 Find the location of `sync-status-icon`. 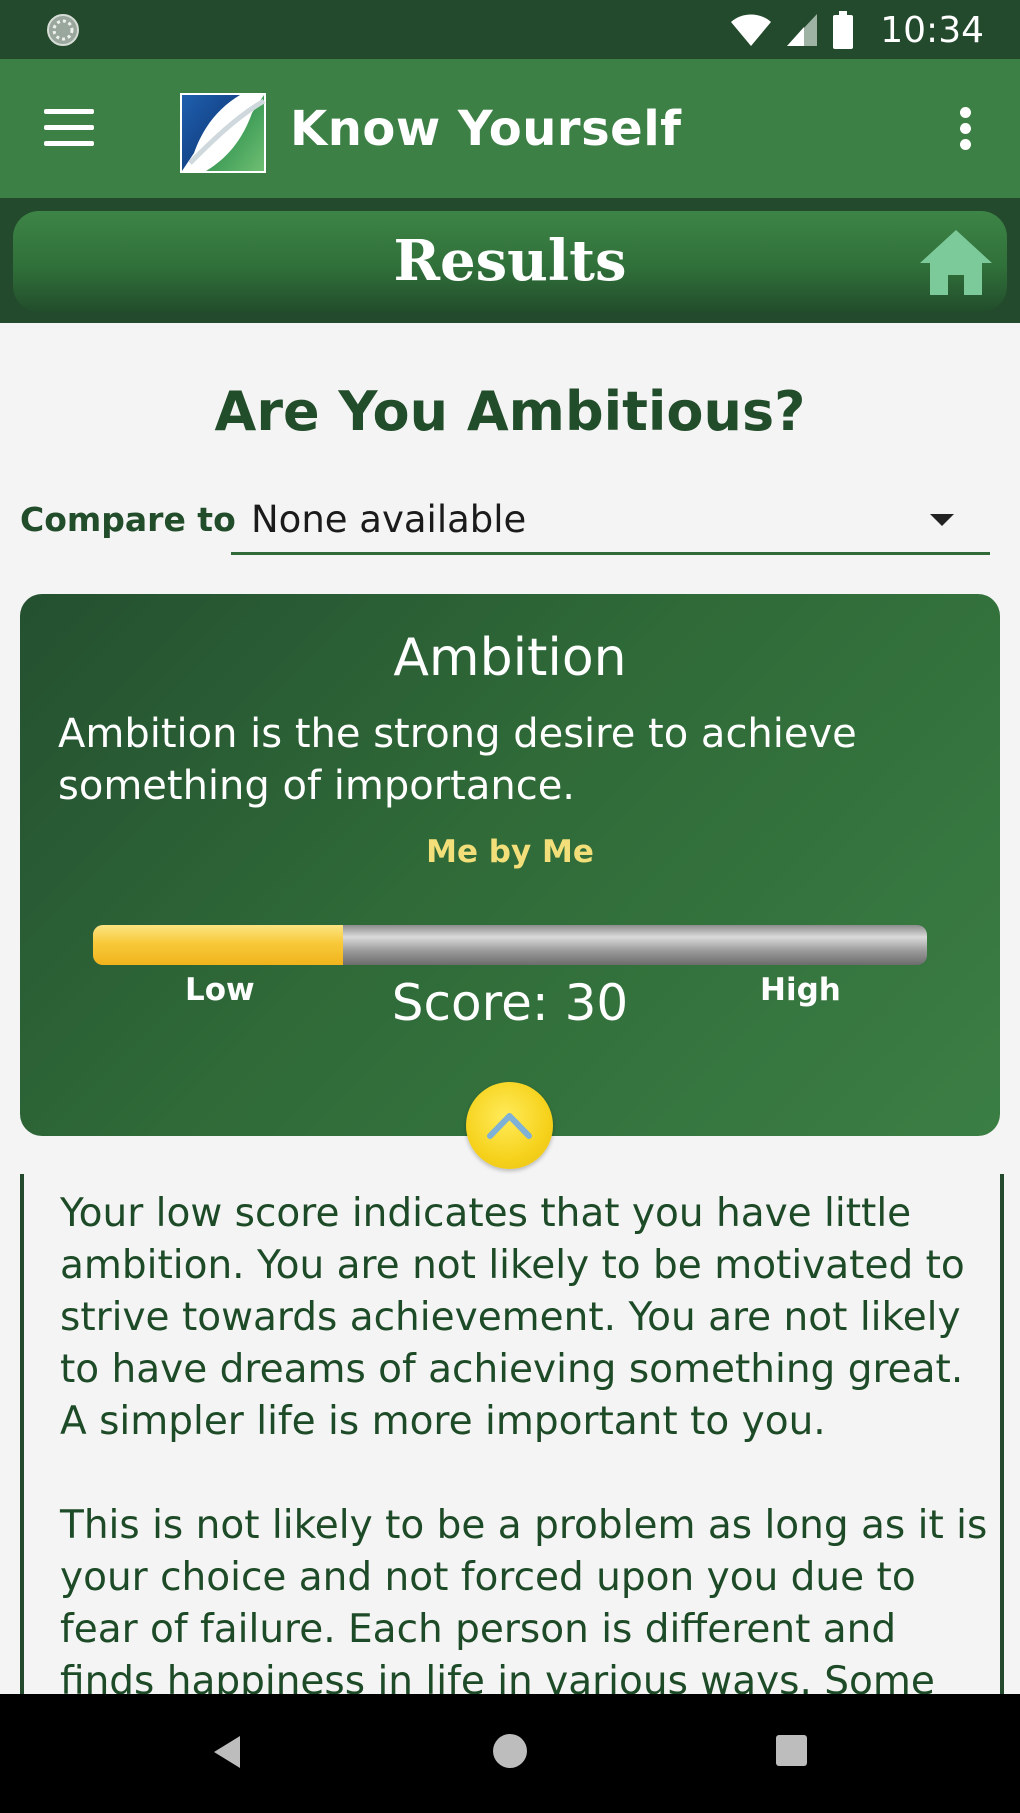

sync-status-icon is located at coordinates (63, 30).